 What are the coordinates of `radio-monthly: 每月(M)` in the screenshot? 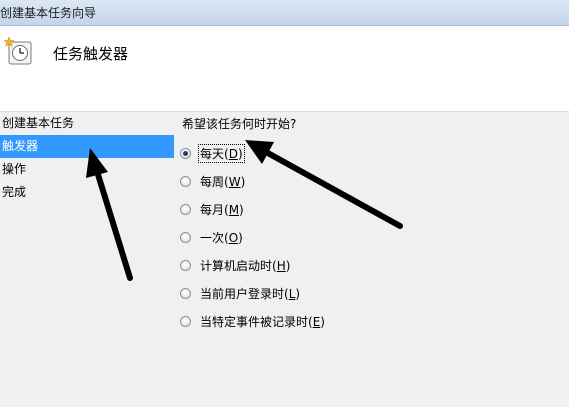 It's located at (212, 209).